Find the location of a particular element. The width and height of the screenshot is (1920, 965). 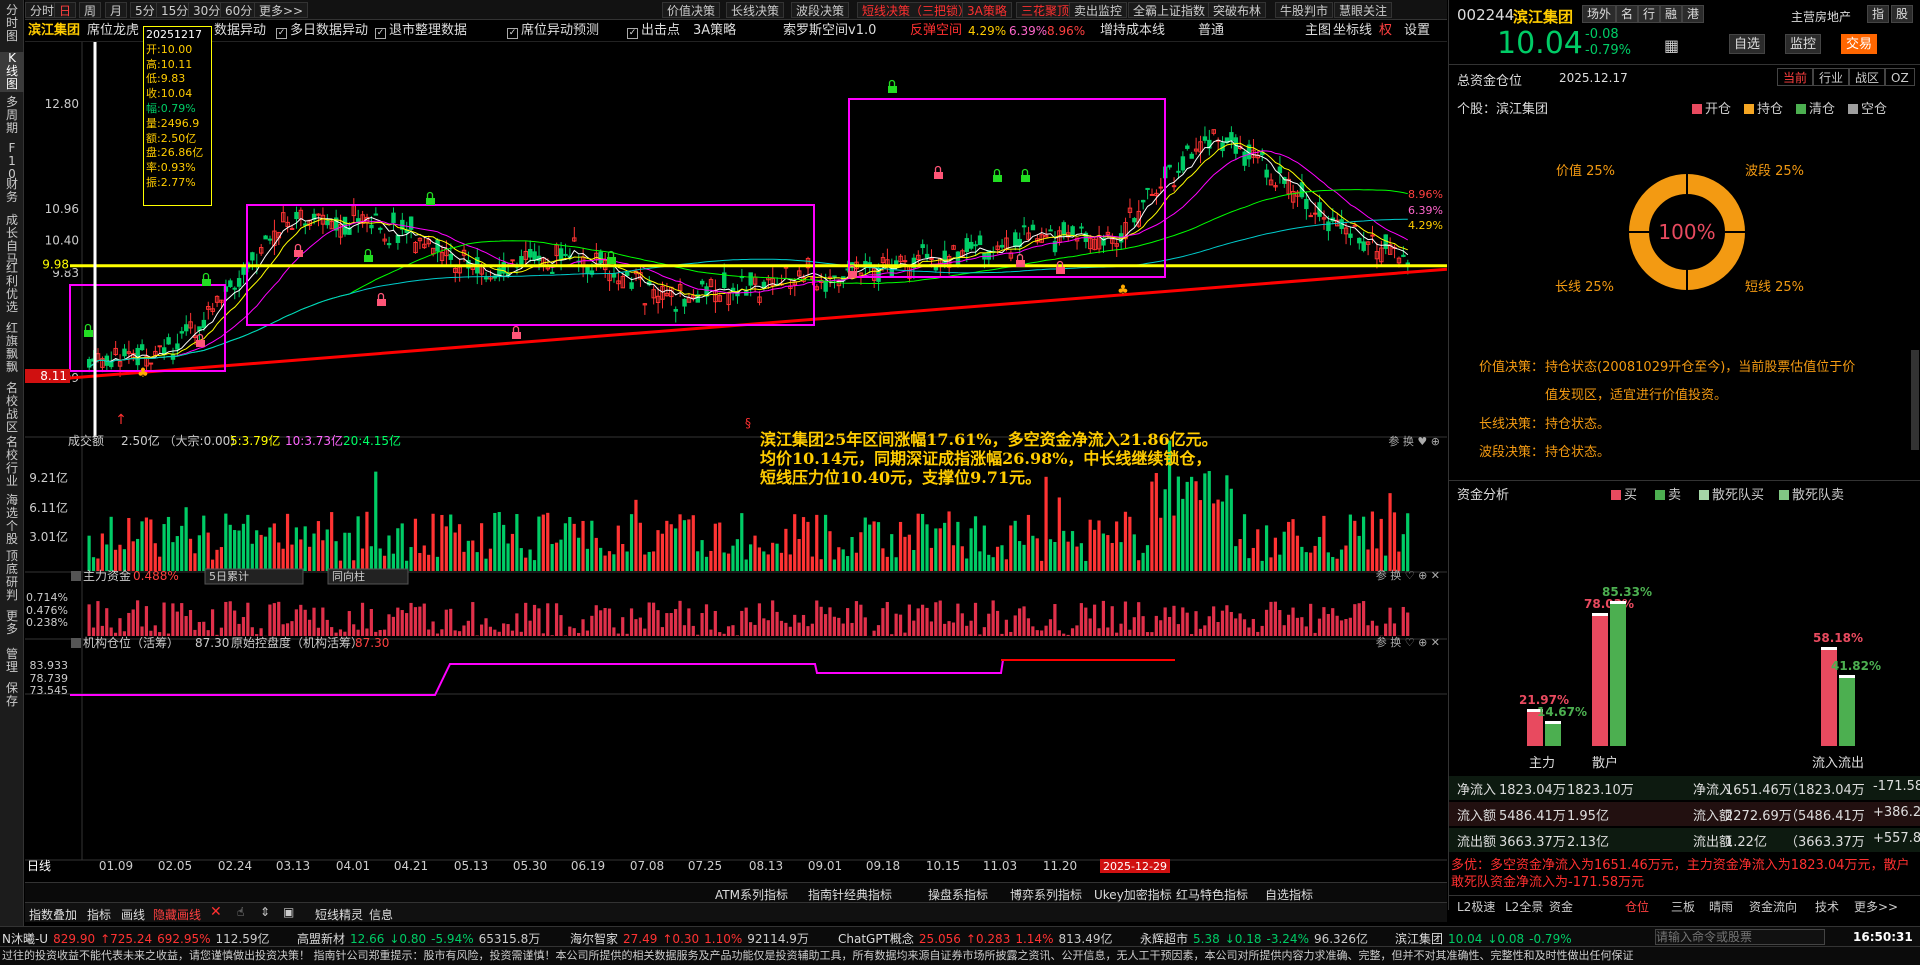

draw-tool-0: 指数叠加 is located at coordinates (53, 914).